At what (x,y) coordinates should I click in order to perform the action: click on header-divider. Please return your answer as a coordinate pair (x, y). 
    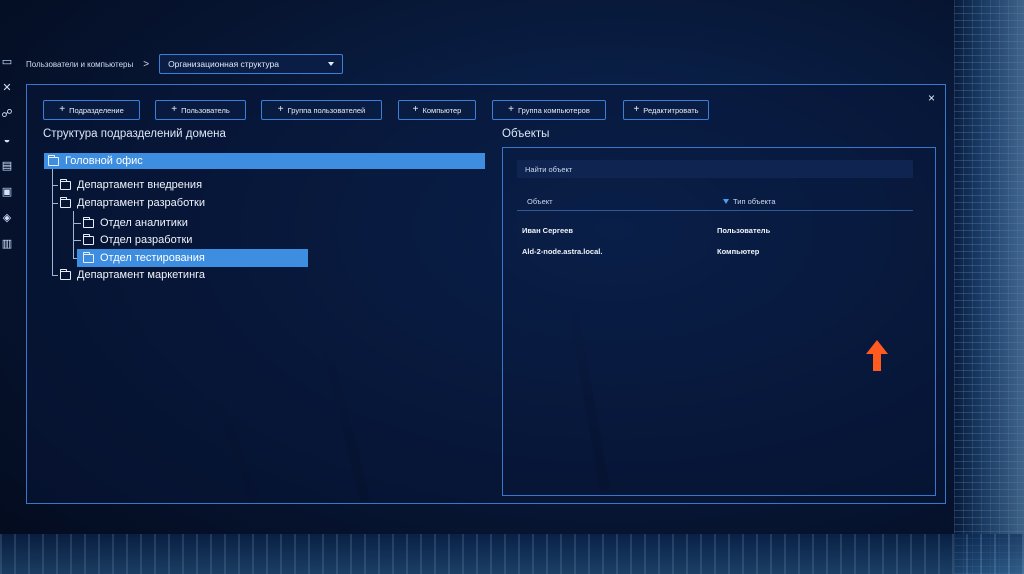
    Looking at the image, I should click on (715, 210).